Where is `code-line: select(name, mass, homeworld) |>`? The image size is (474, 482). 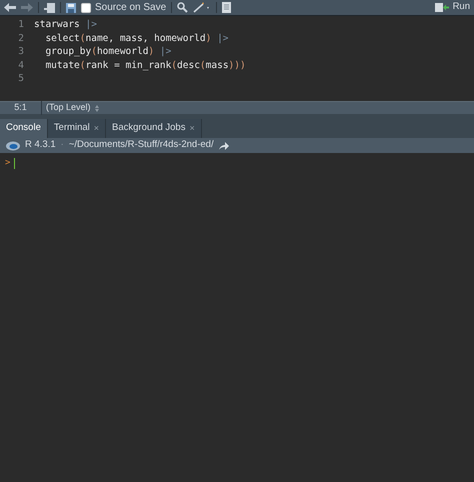 code-line: select(name, mass, homeworld) |> is located at coordinates (136, 38).